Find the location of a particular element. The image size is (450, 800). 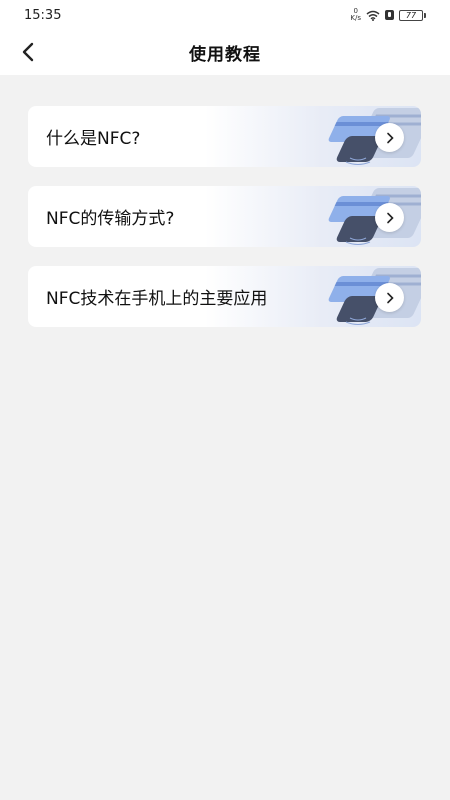

tutorial-card-nfc-transfer-modes: NFC的传输方式? is located at coordinates (224, 216).